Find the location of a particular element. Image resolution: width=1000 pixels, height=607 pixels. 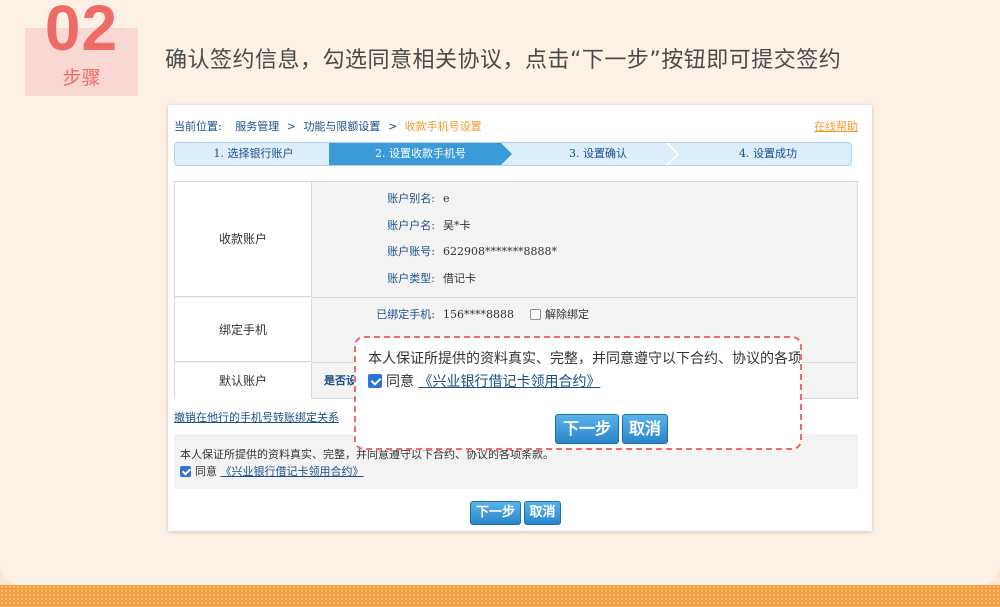

field-account-number: 账户账号: 622908*******8888* is located at coordinates (434, 251).